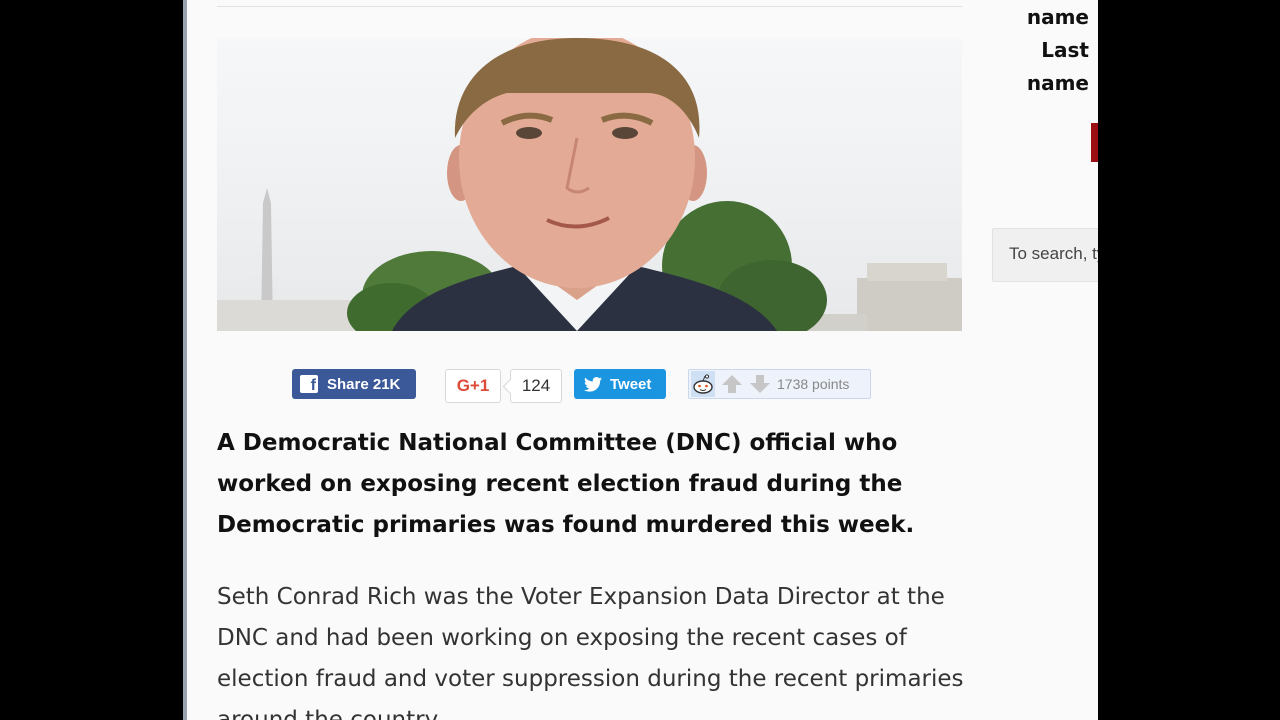  I want to click on top-divider, so click(589, 6).